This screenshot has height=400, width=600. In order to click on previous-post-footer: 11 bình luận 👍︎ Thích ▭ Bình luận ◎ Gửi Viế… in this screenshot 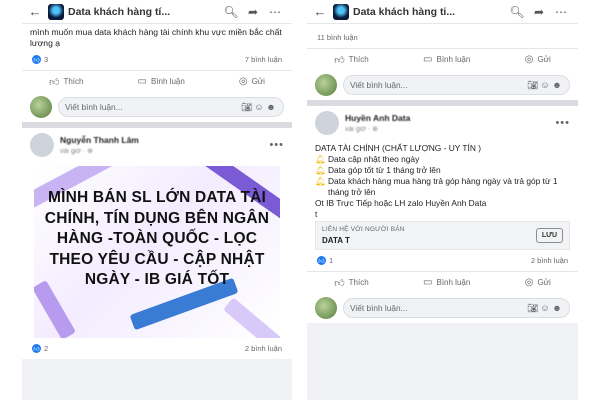, I will do `click(442, 62)`.